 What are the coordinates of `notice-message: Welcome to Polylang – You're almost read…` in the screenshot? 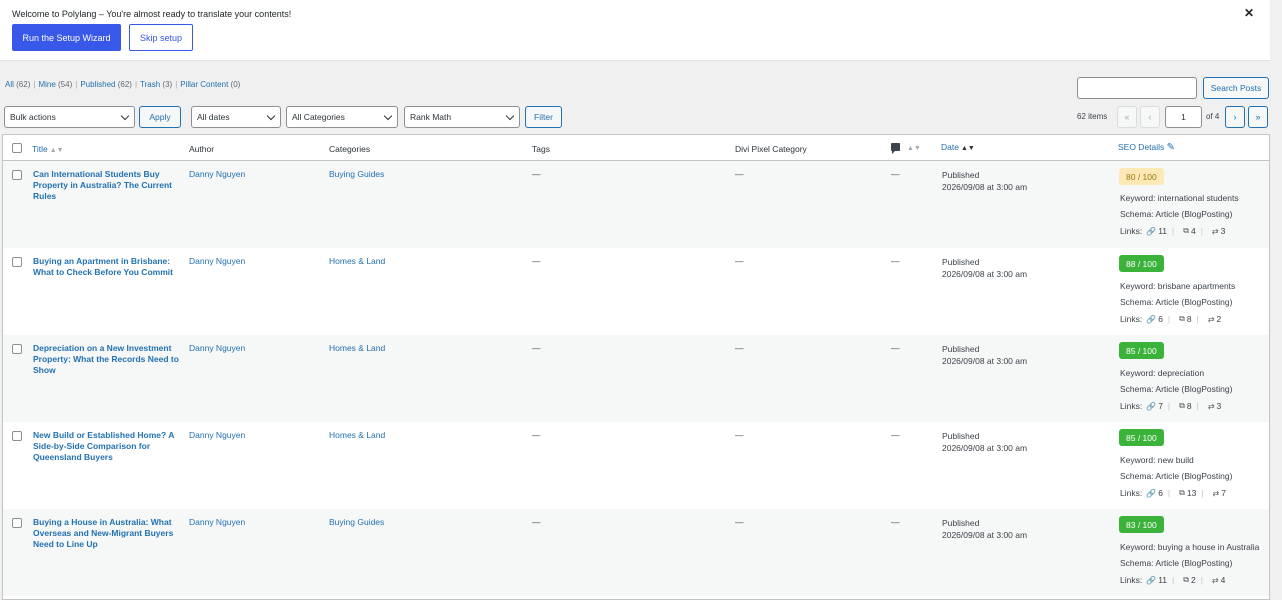 It's located at (152, 14).